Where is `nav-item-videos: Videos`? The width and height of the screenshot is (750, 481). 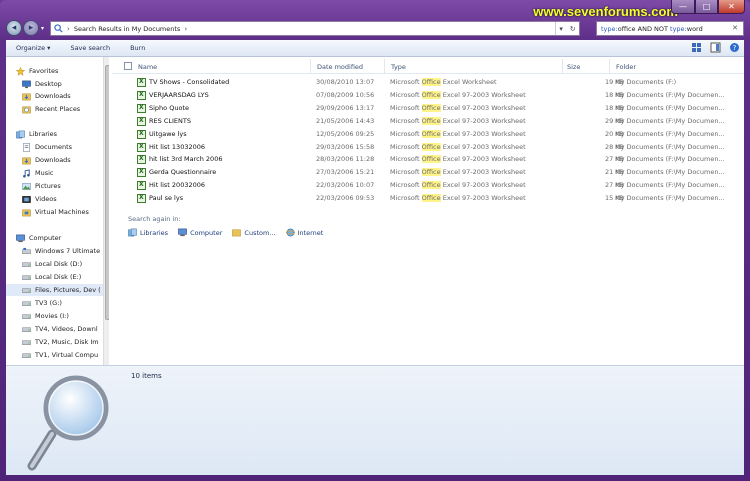 nav-item-videos: Videos is located at coordinates (65, 199).